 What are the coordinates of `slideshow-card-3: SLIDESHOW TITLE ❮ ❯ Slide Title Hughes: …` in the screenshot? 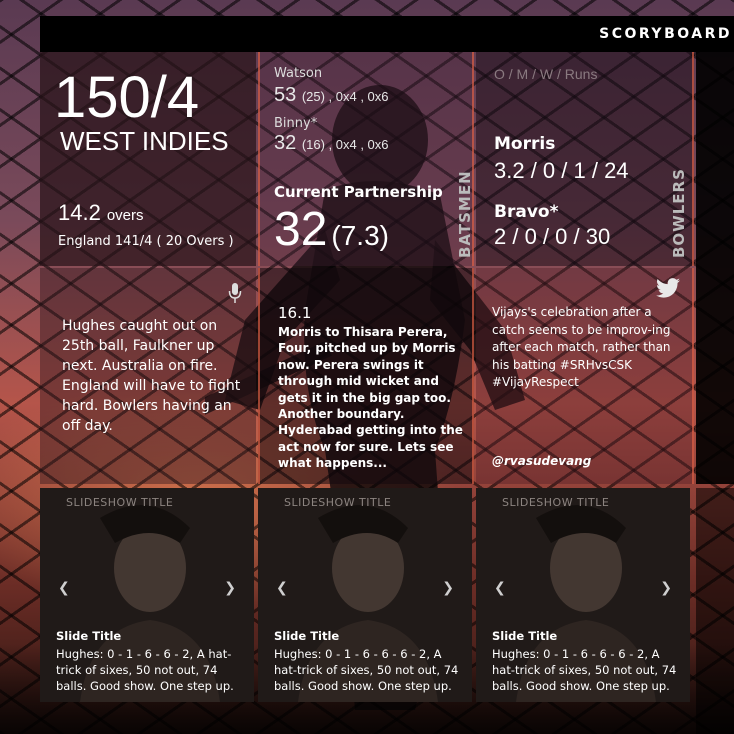 It's located at (583, 595).